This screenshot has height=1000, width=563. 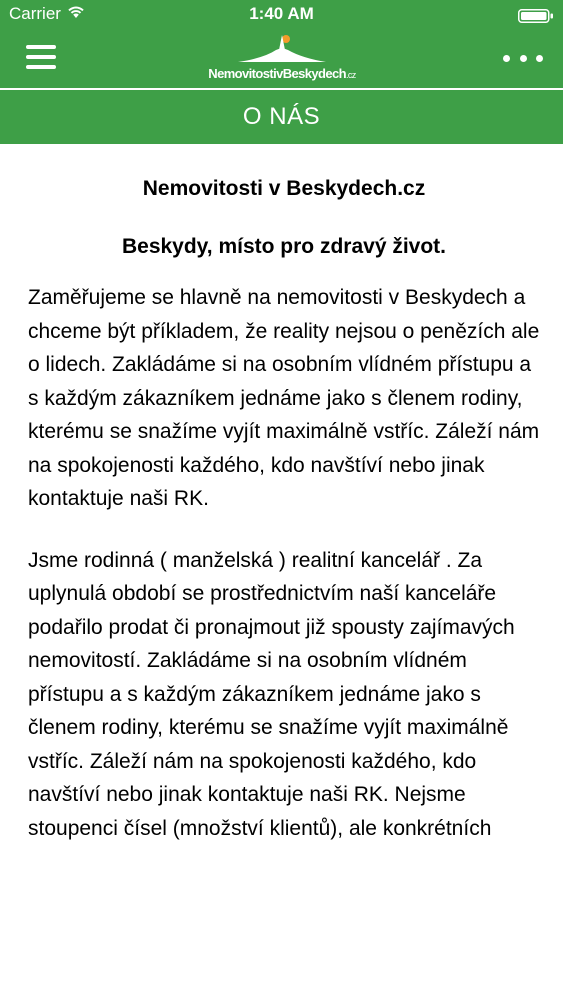 What do you see at coordinates (38, 57) in the screenshot?
I see `hamburger-menu-icon` at bounding box center [38, 57].